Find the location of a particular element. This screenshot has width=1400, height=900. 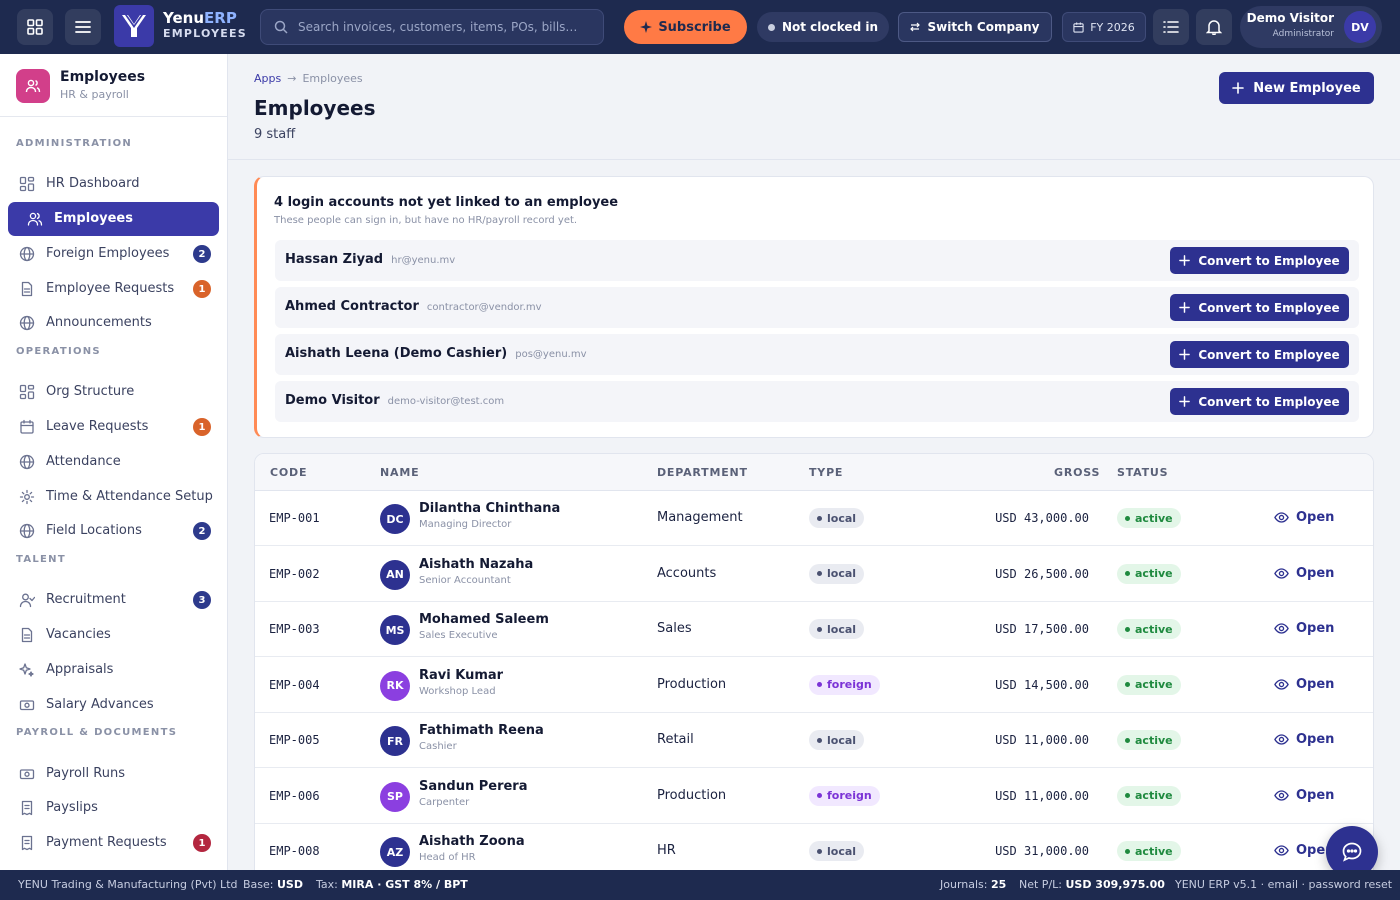

sidebar-item-time-and-attendance-setup: Time & Attendance Setup is located at coordinates (113, 497).